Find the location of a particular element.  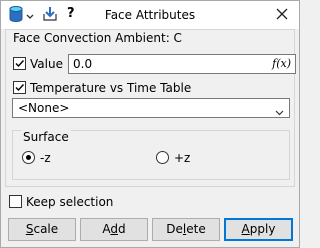

temperature-table-label: Temperature vs Time Table is located at coordinates (111, 88).